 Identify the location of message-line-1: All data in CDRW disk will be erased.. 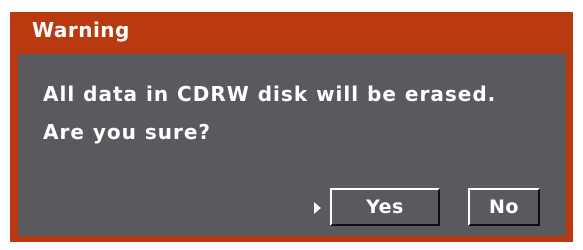
(270, 94).